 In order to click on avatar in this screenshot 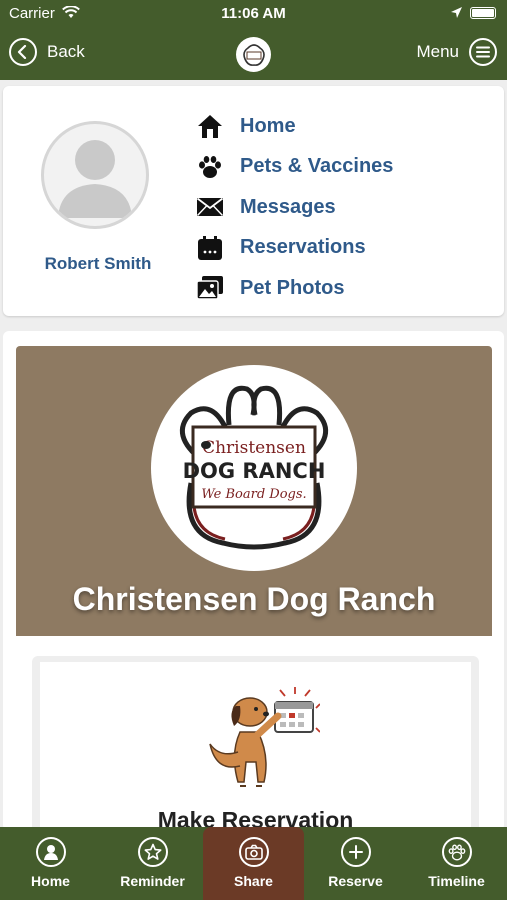, I will do `click(95, 175)`.